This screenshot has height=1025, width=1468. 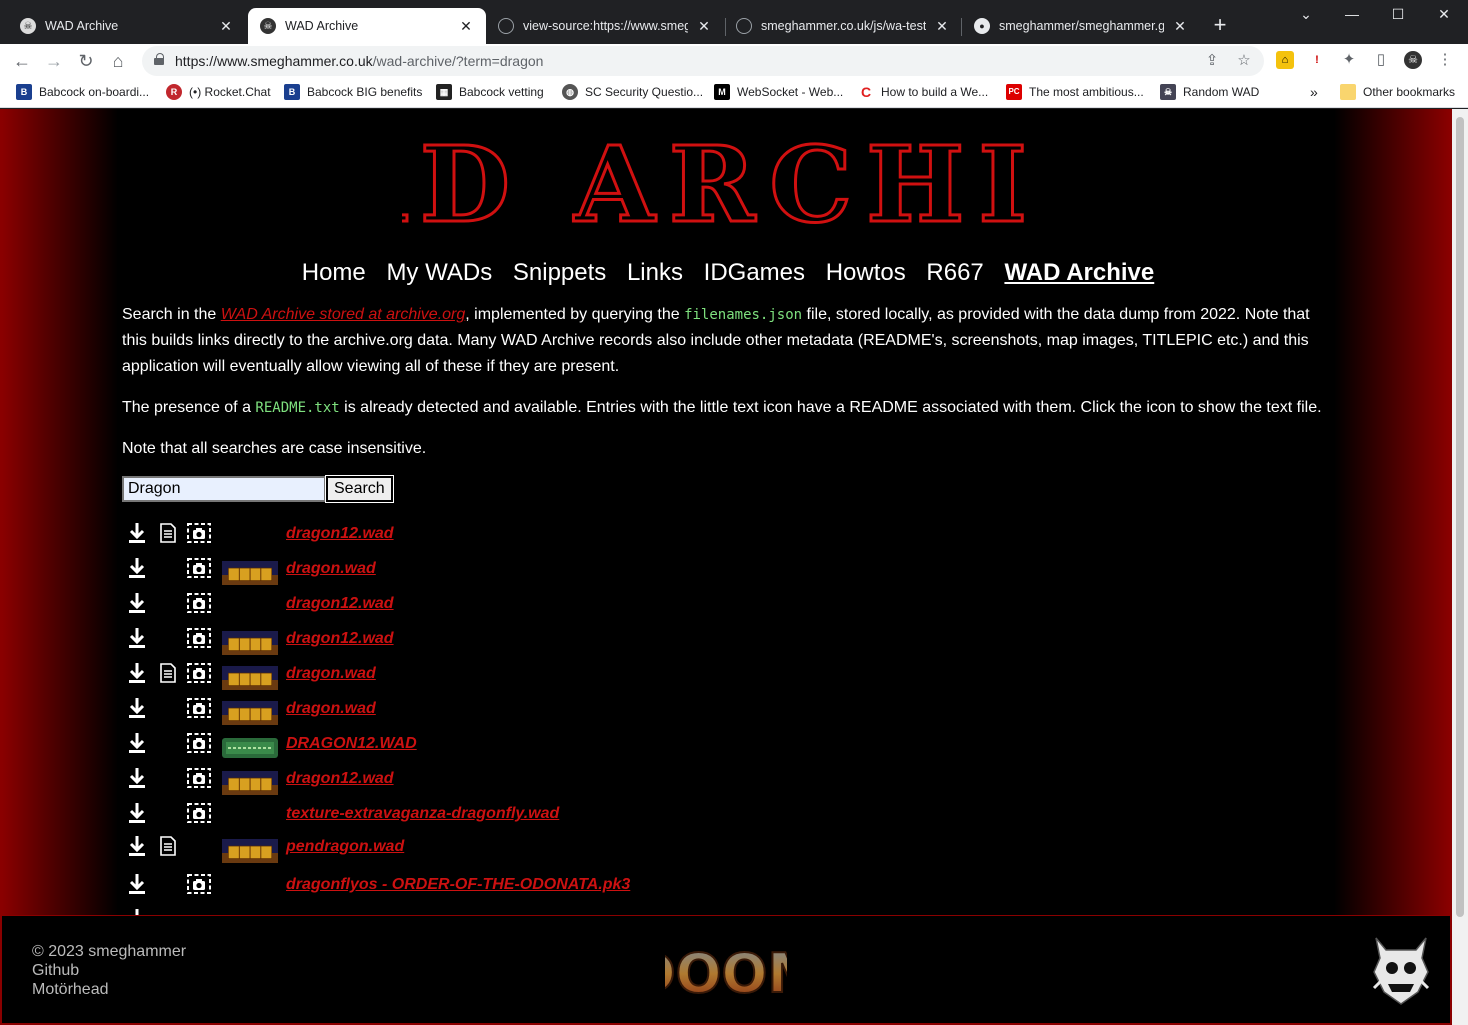 I want to click on nav-howtos: Howtos, so click(x=866, y=272).